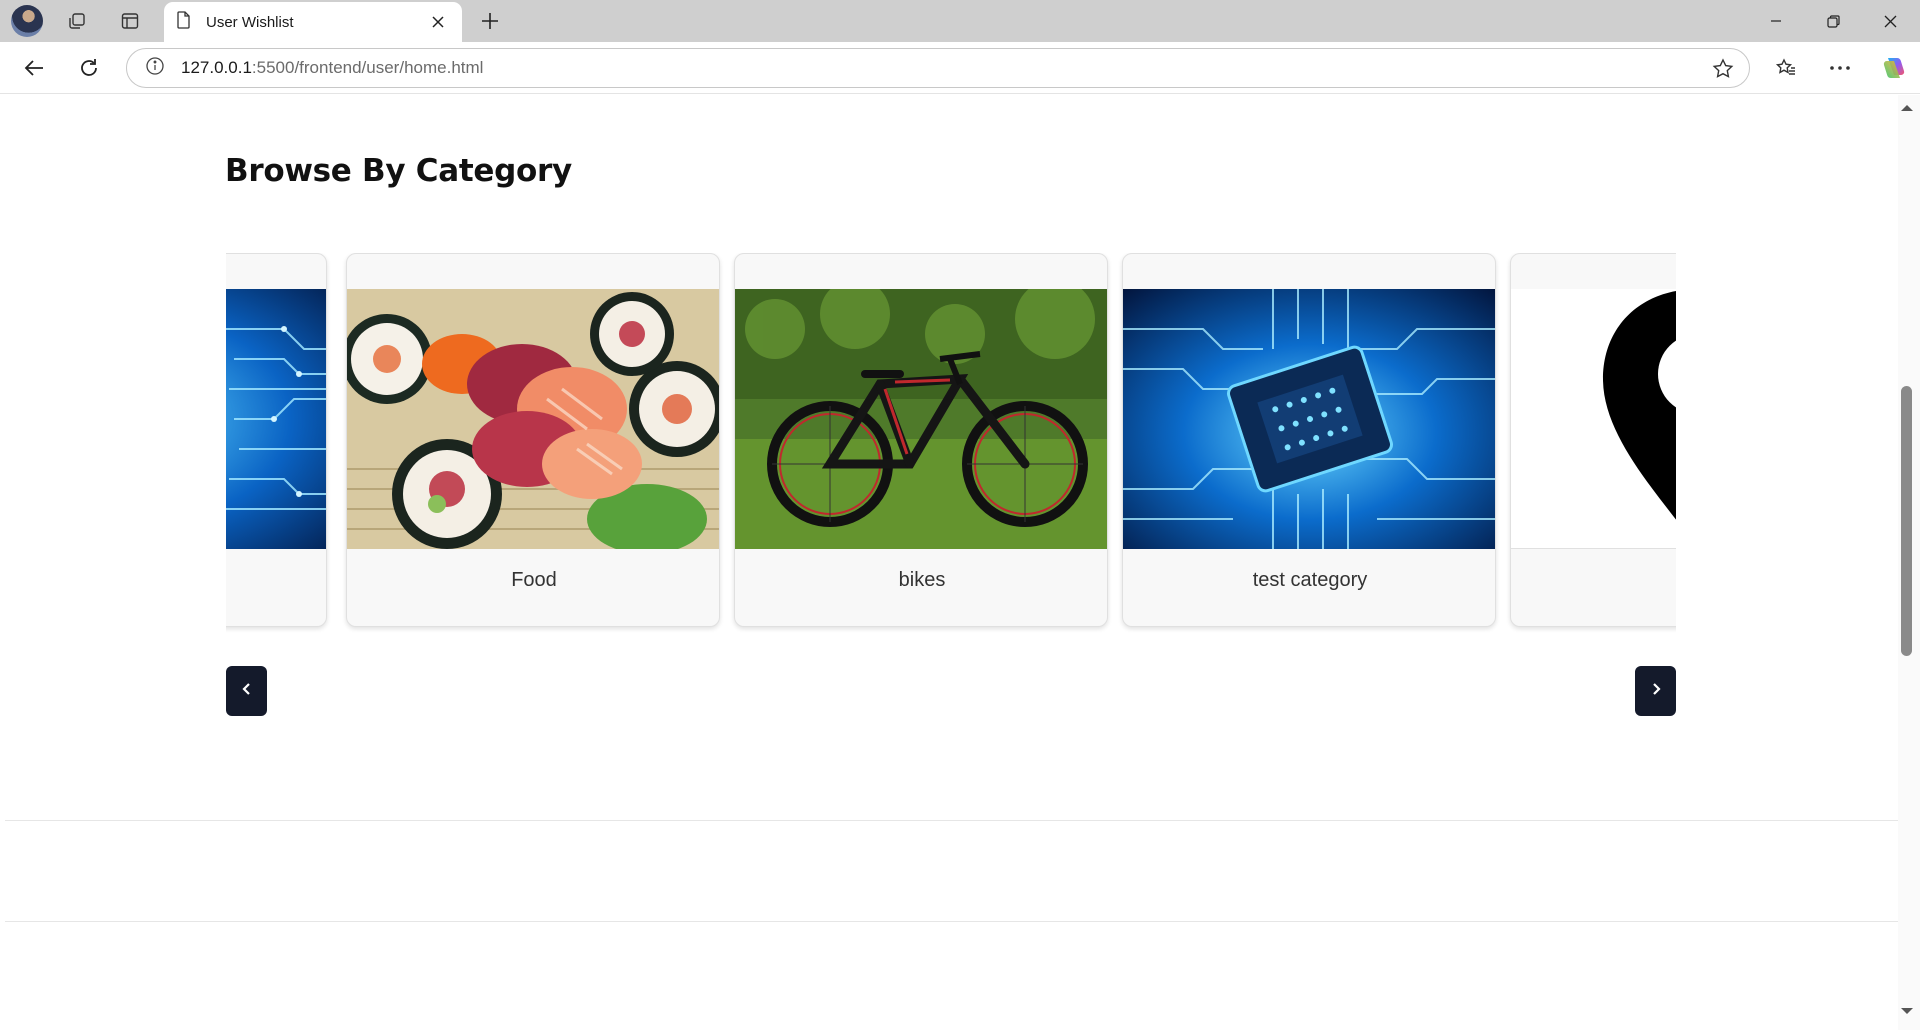 The width and height of the screenshot is (1920, 1030). I want to click on category-card-partial: ne, so click(1593, 440).